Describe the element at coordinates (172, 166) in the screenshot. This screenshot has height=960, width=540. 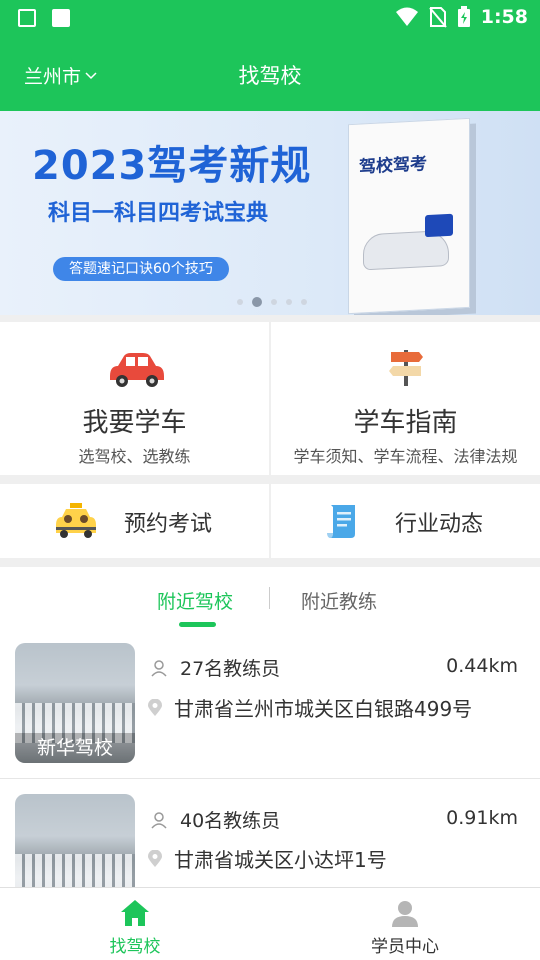
I see `banner-title: 2023驾考新规` at that location.